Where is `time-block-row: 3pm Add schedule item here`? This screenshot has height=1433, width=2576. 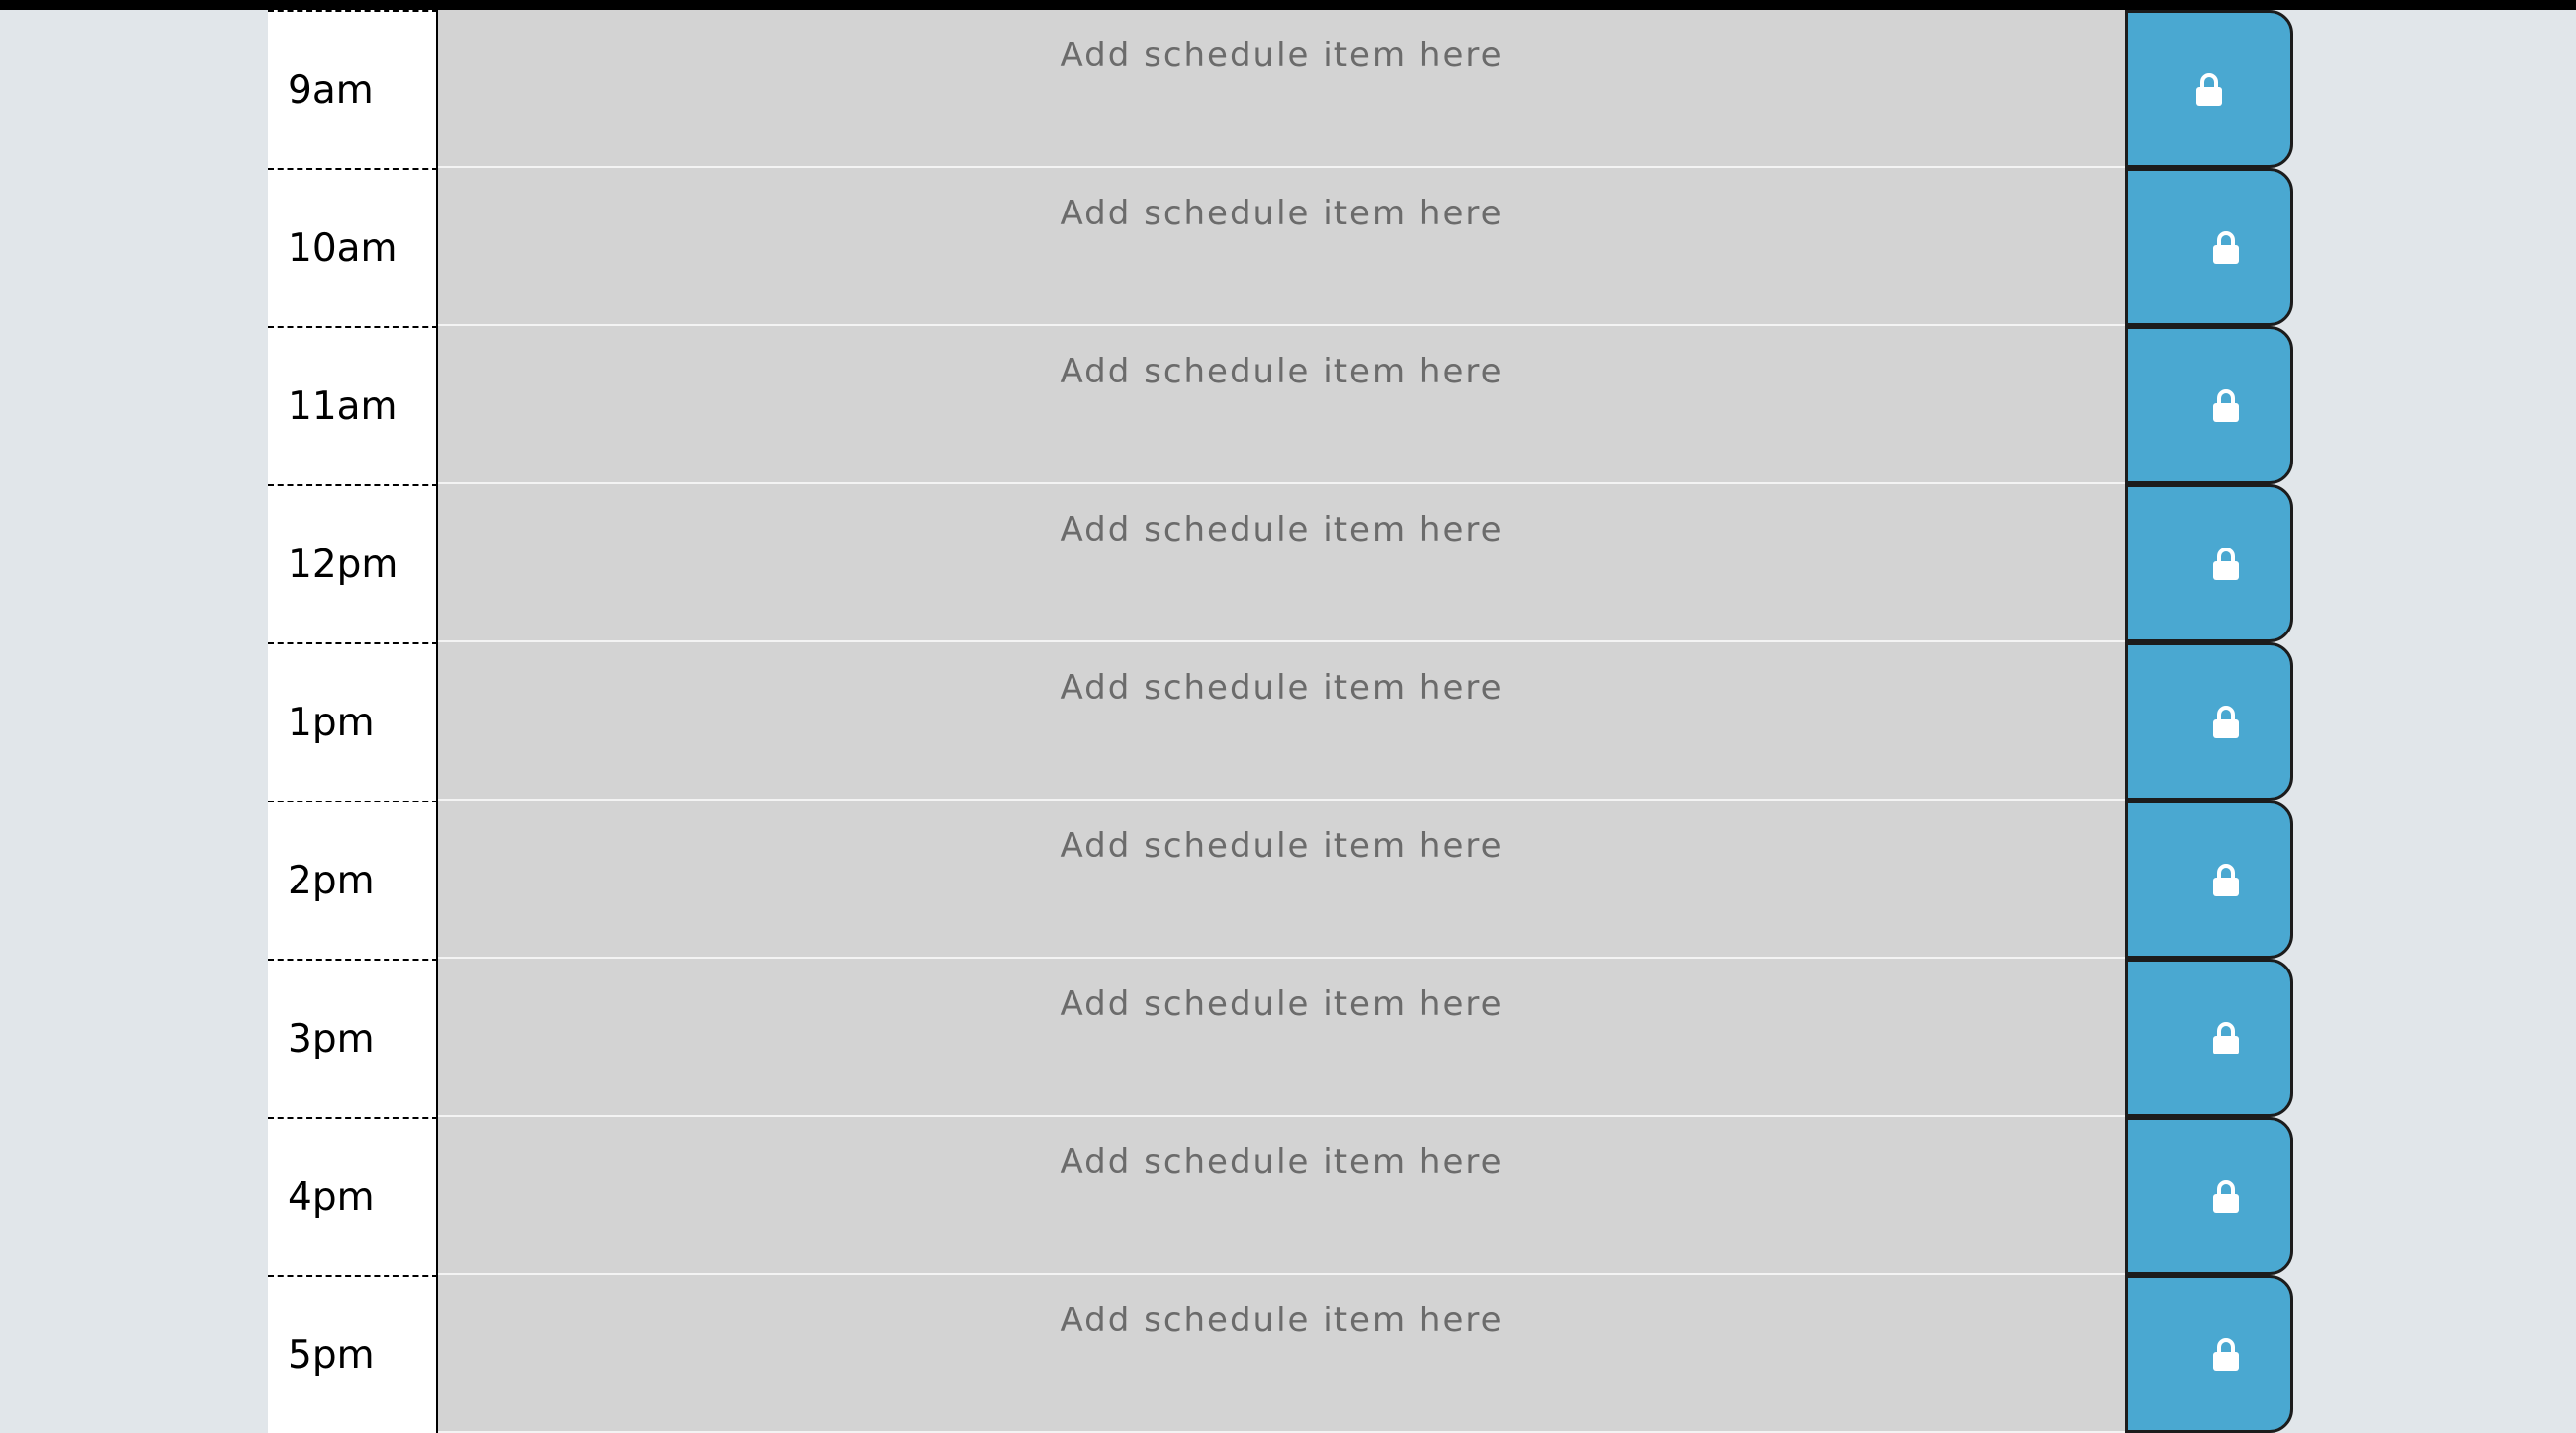
time-block-row: 3pm Add schedule item here is located at coordinates (1280, 1038).